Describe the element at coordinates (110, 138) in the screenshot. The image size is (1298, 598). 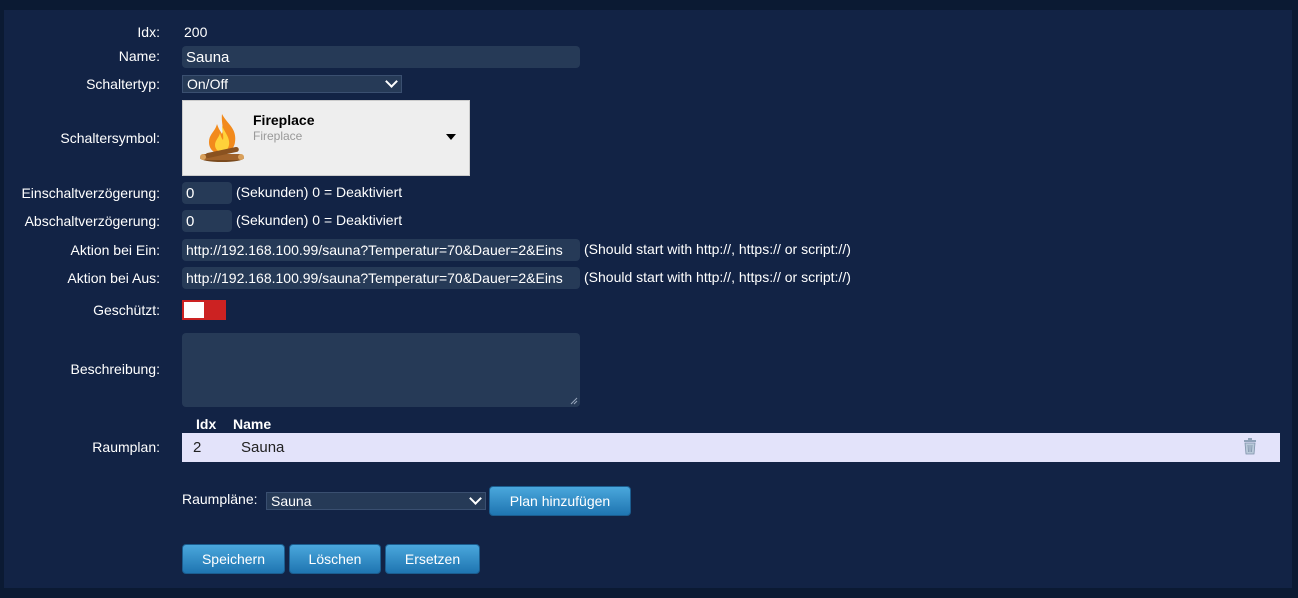
I see `switch-icon-label: Schaltersymbol:` at that location.